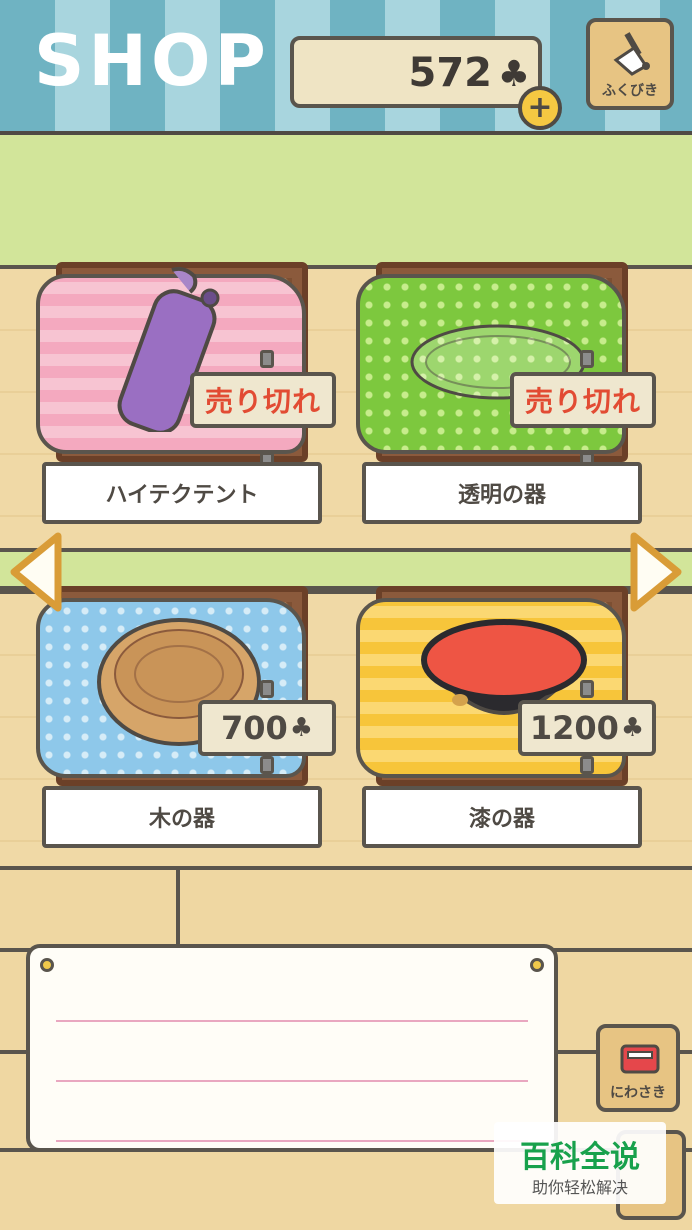 This screenshot has width=692, height=1230. I want to click on price-tag: 1200 ♣, so click(587, 728).